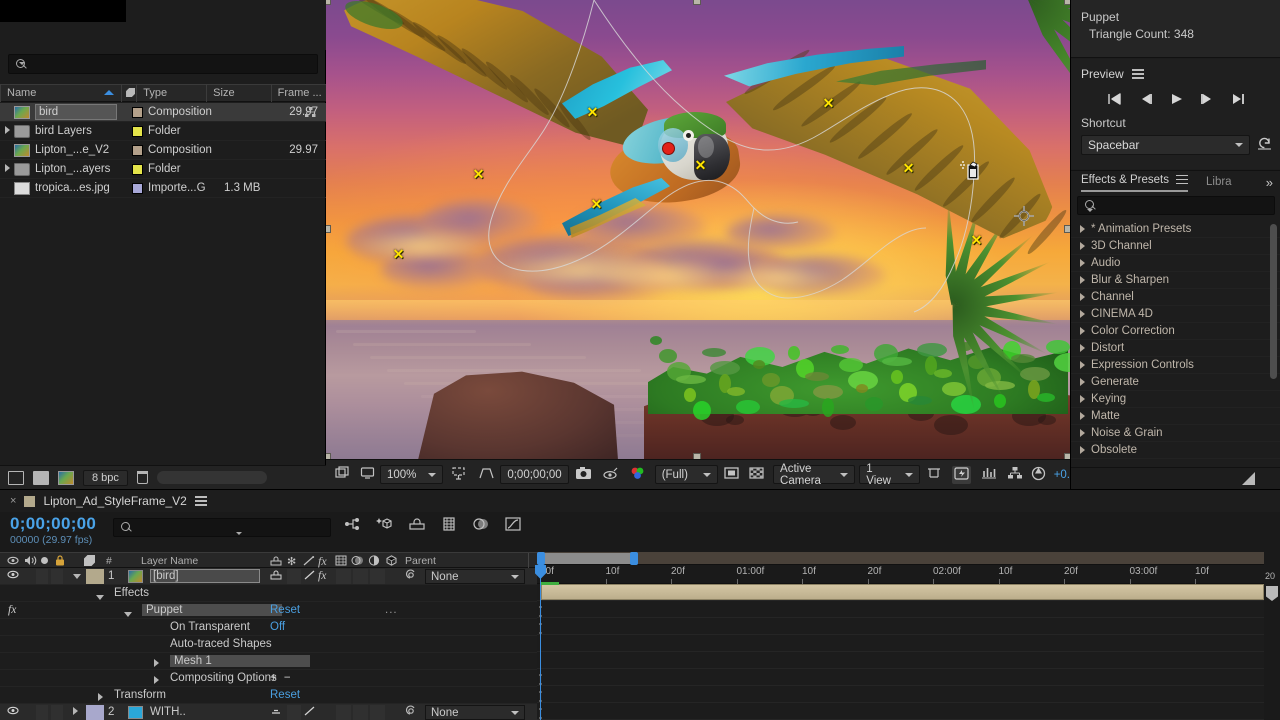 Image resolution: width=1280 pixels, height=720 pixels. What do you see at coordinates (90, 562) in the screenshot?
I see `label-tag-icon` at bounding box center [90, 562].